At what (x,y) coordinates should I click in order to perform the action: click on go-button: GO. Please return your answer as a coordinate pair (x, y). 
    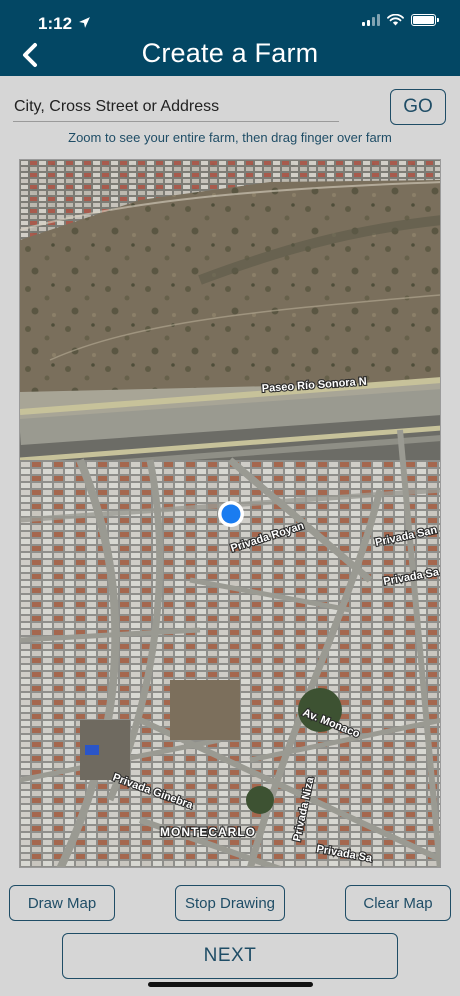
    Looking at the image, I should click on (418, 107).